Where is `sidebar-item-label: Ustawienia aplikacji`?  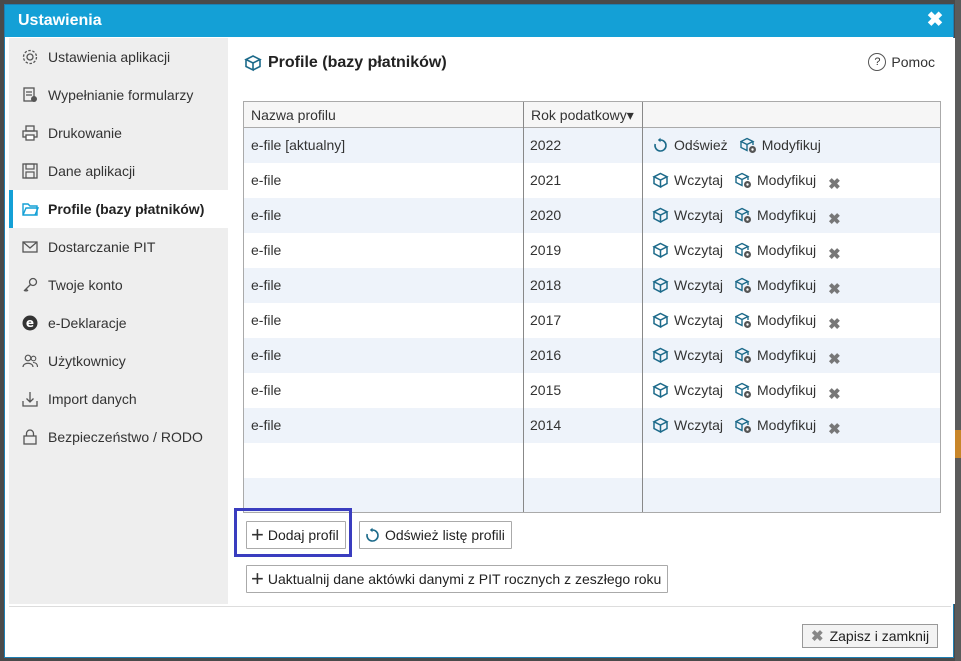
sidebar-item-label: Ustawienia aplikacji is located at coordinates (109, 57).